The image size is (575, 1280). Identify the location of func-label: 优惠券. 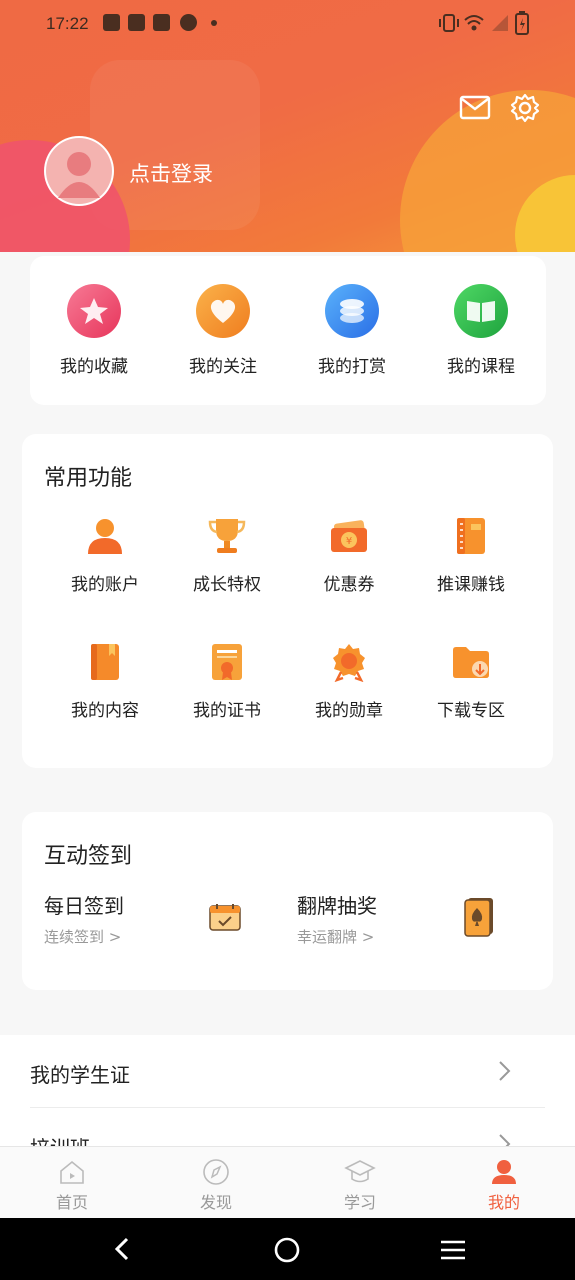
(349, 585).